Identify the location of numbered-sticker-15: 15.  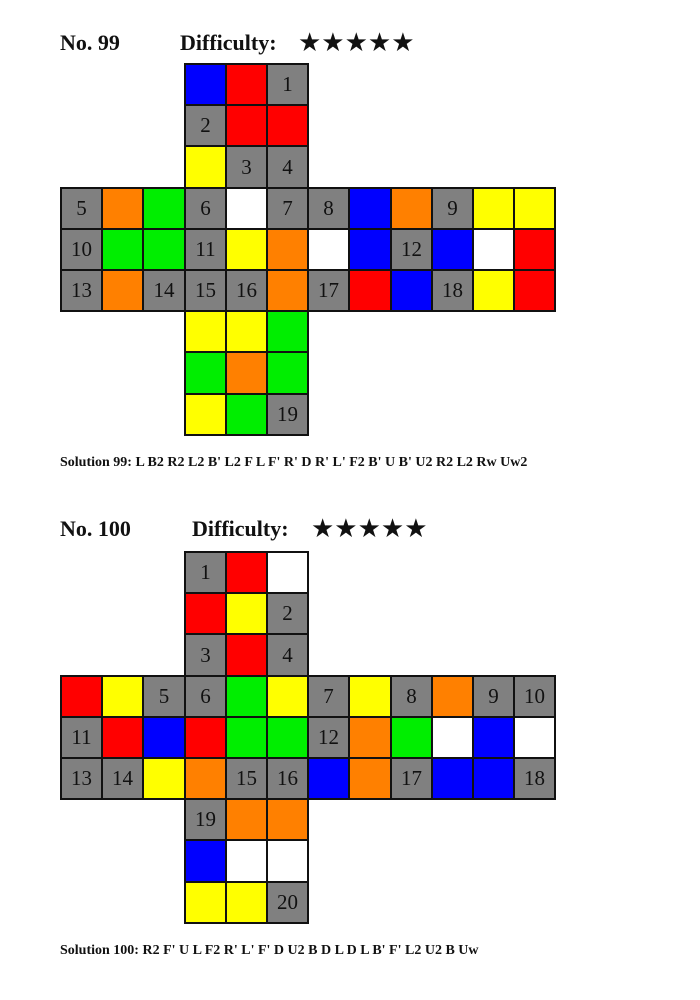
(246, 778).